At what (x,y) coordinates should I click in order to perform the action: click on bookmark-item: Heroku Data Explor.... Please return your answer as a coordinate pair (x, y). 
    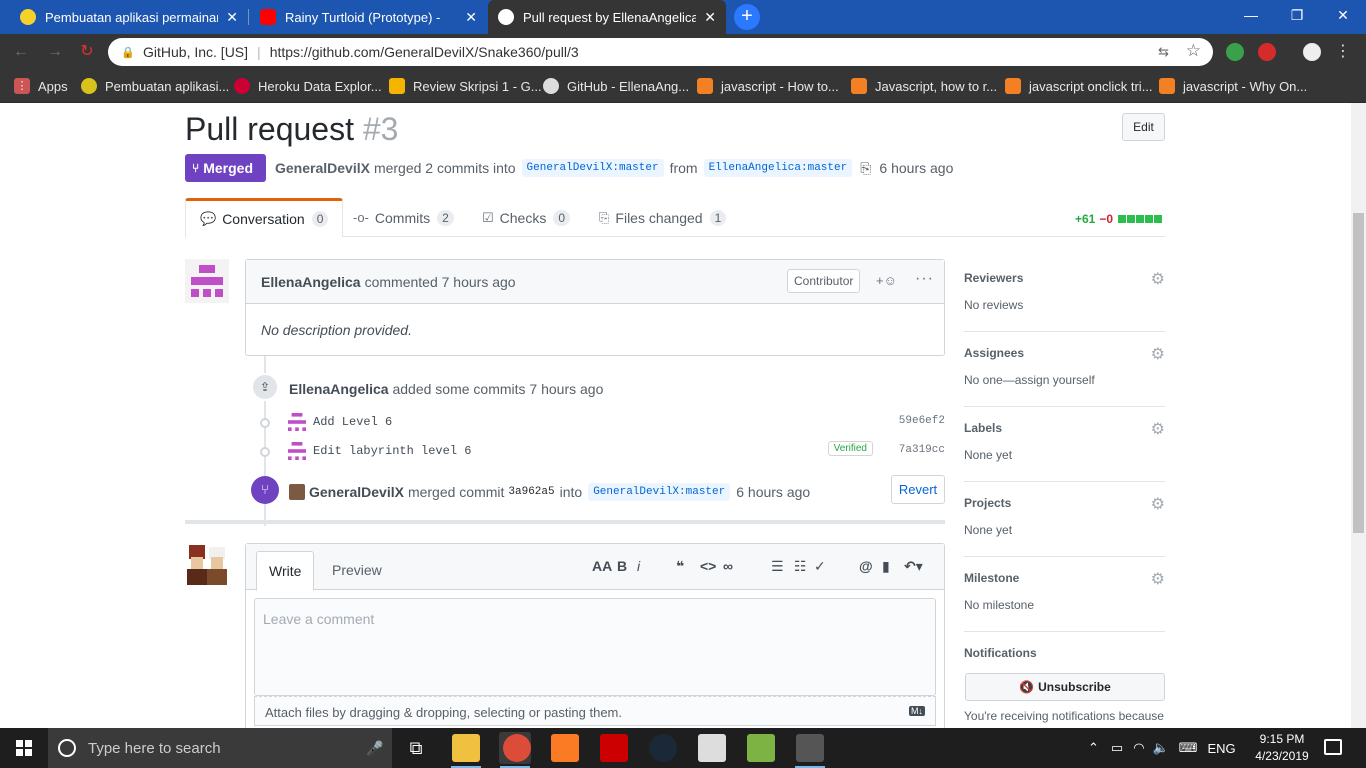
    Looking at the image, I should click on (308, 86).